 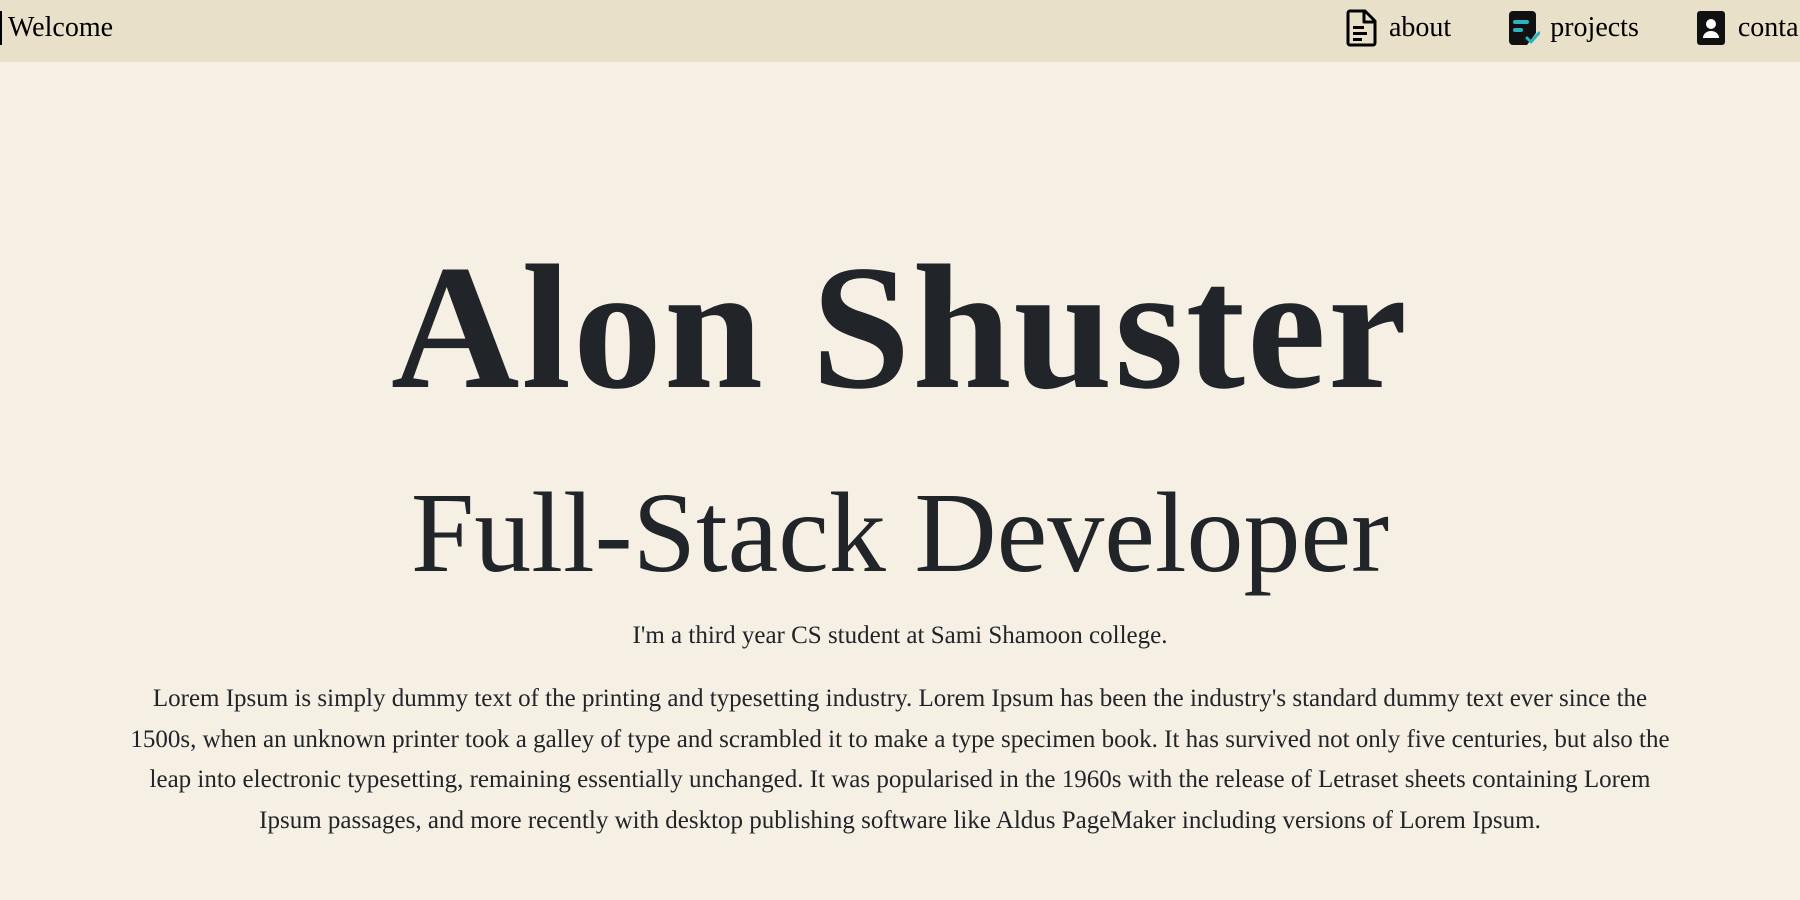 I want to click on nav-links: about projects conta, so click(x=1572, y=28).